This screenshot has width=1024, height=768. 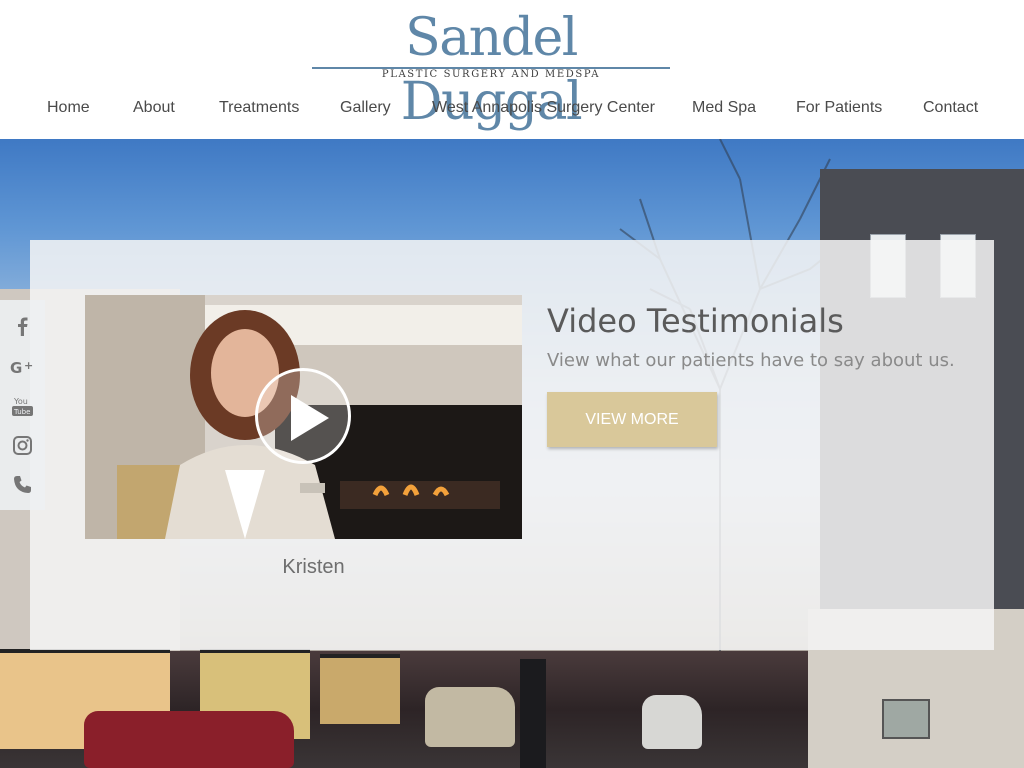 I want to click on svg-text: Tube, so click(x=21, y=412).